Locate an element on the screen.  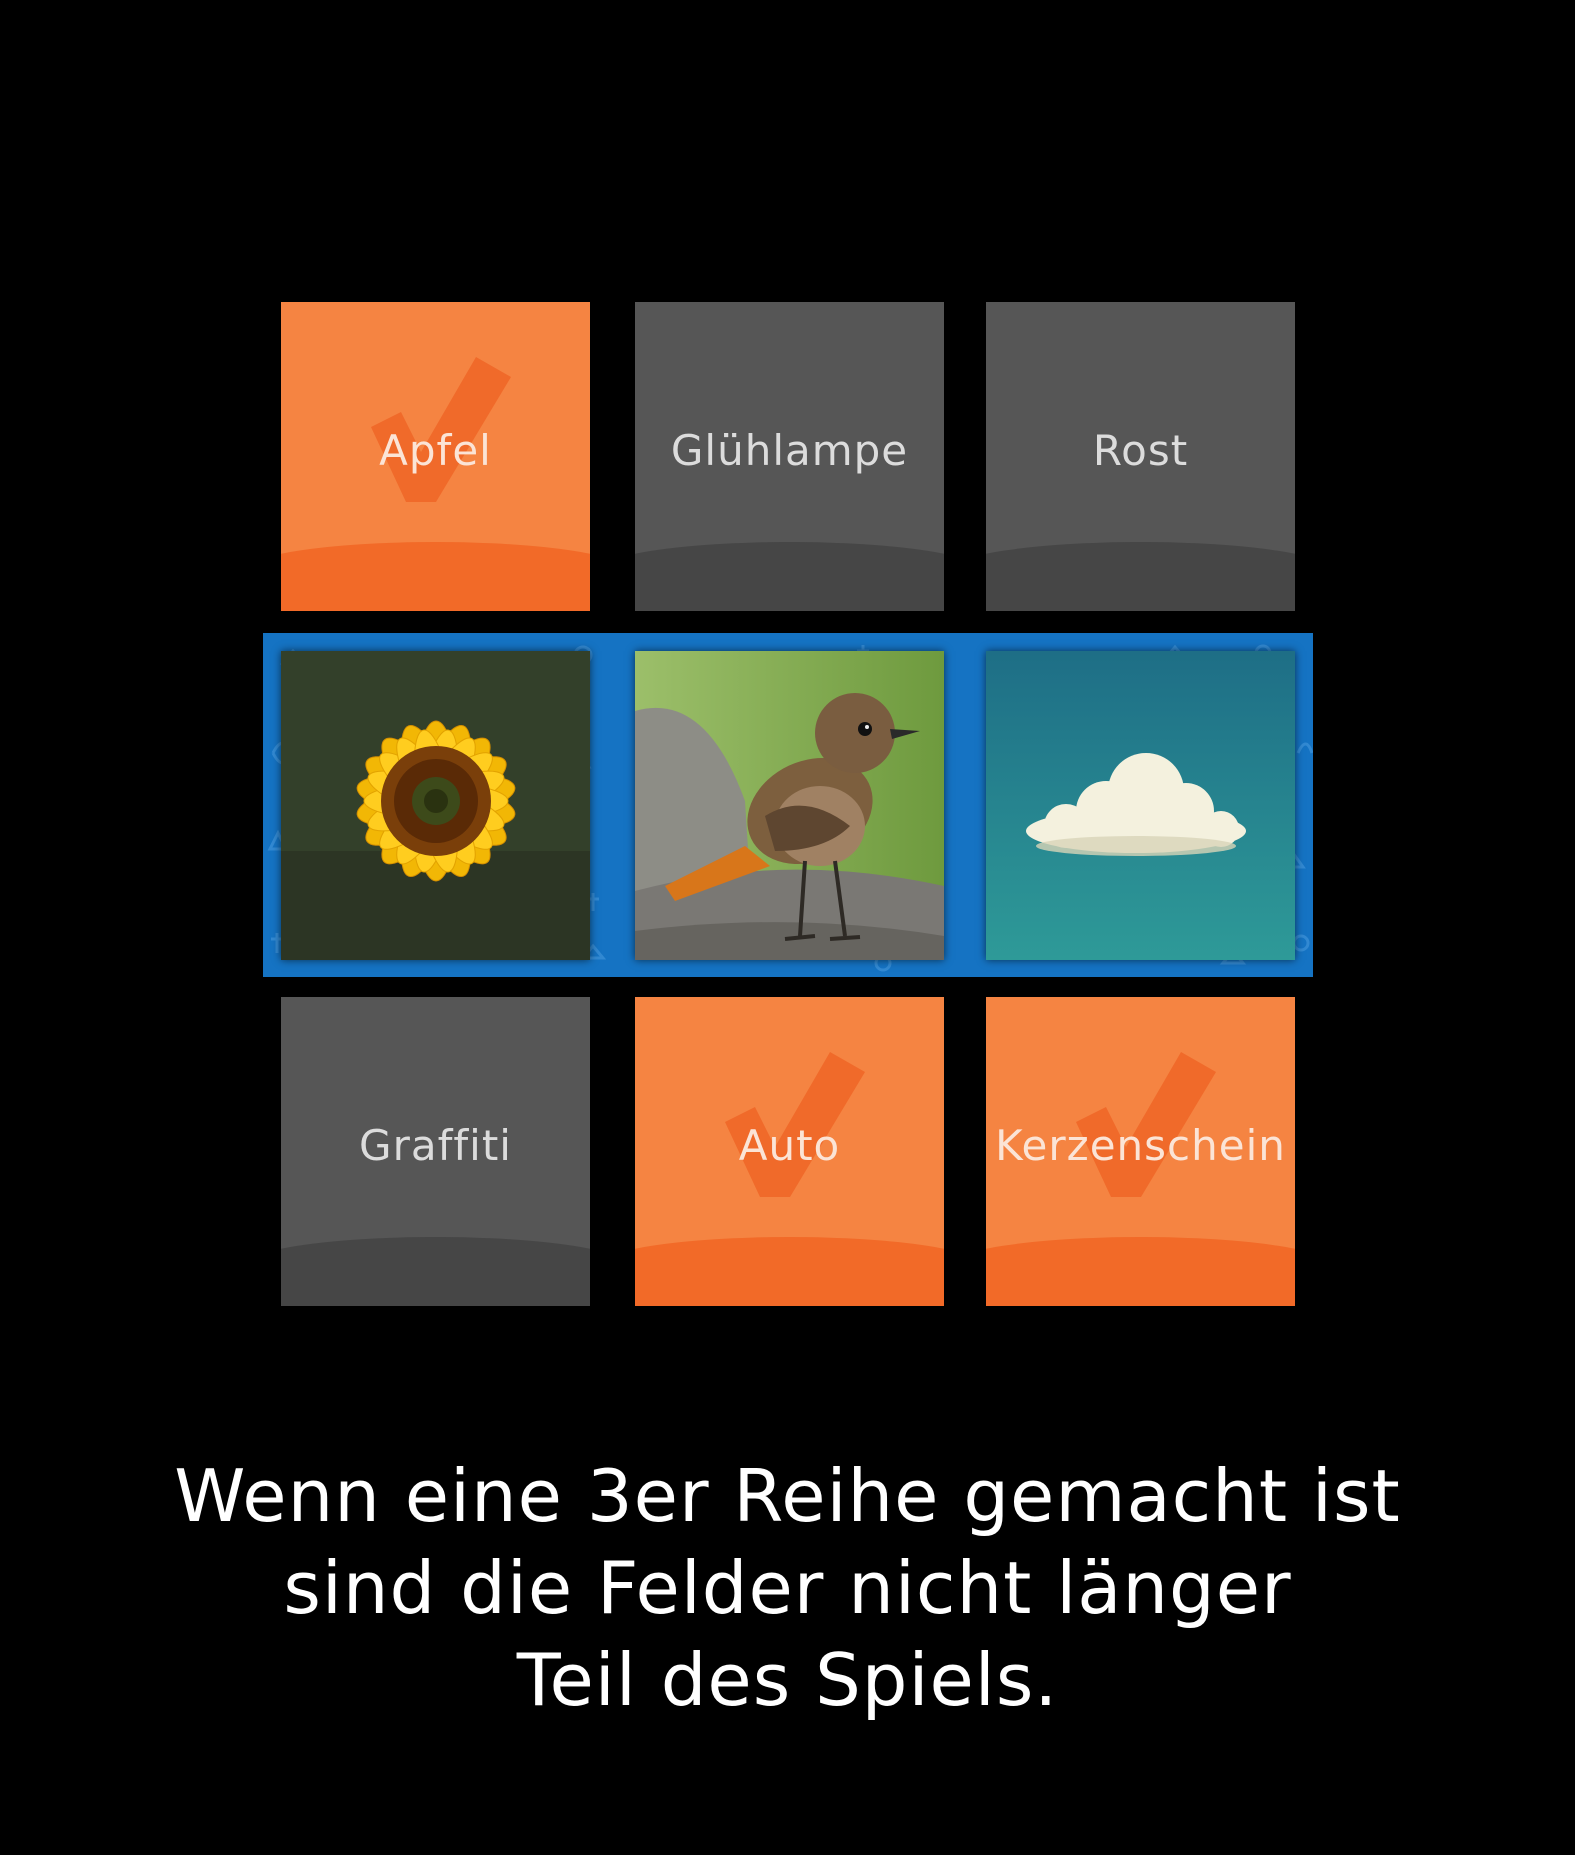
tile-label: Glühlampe is located at coordinates (789, 450).